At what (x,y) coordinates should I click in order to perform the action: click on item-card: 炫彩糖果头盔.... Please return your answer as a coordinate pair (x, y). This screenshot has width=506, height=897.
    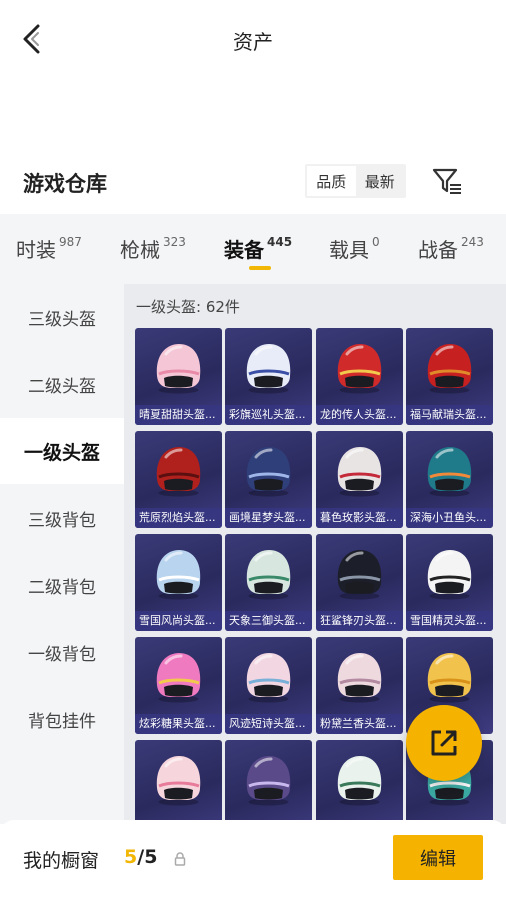
    Looking at the image, I should click on (178, 685).